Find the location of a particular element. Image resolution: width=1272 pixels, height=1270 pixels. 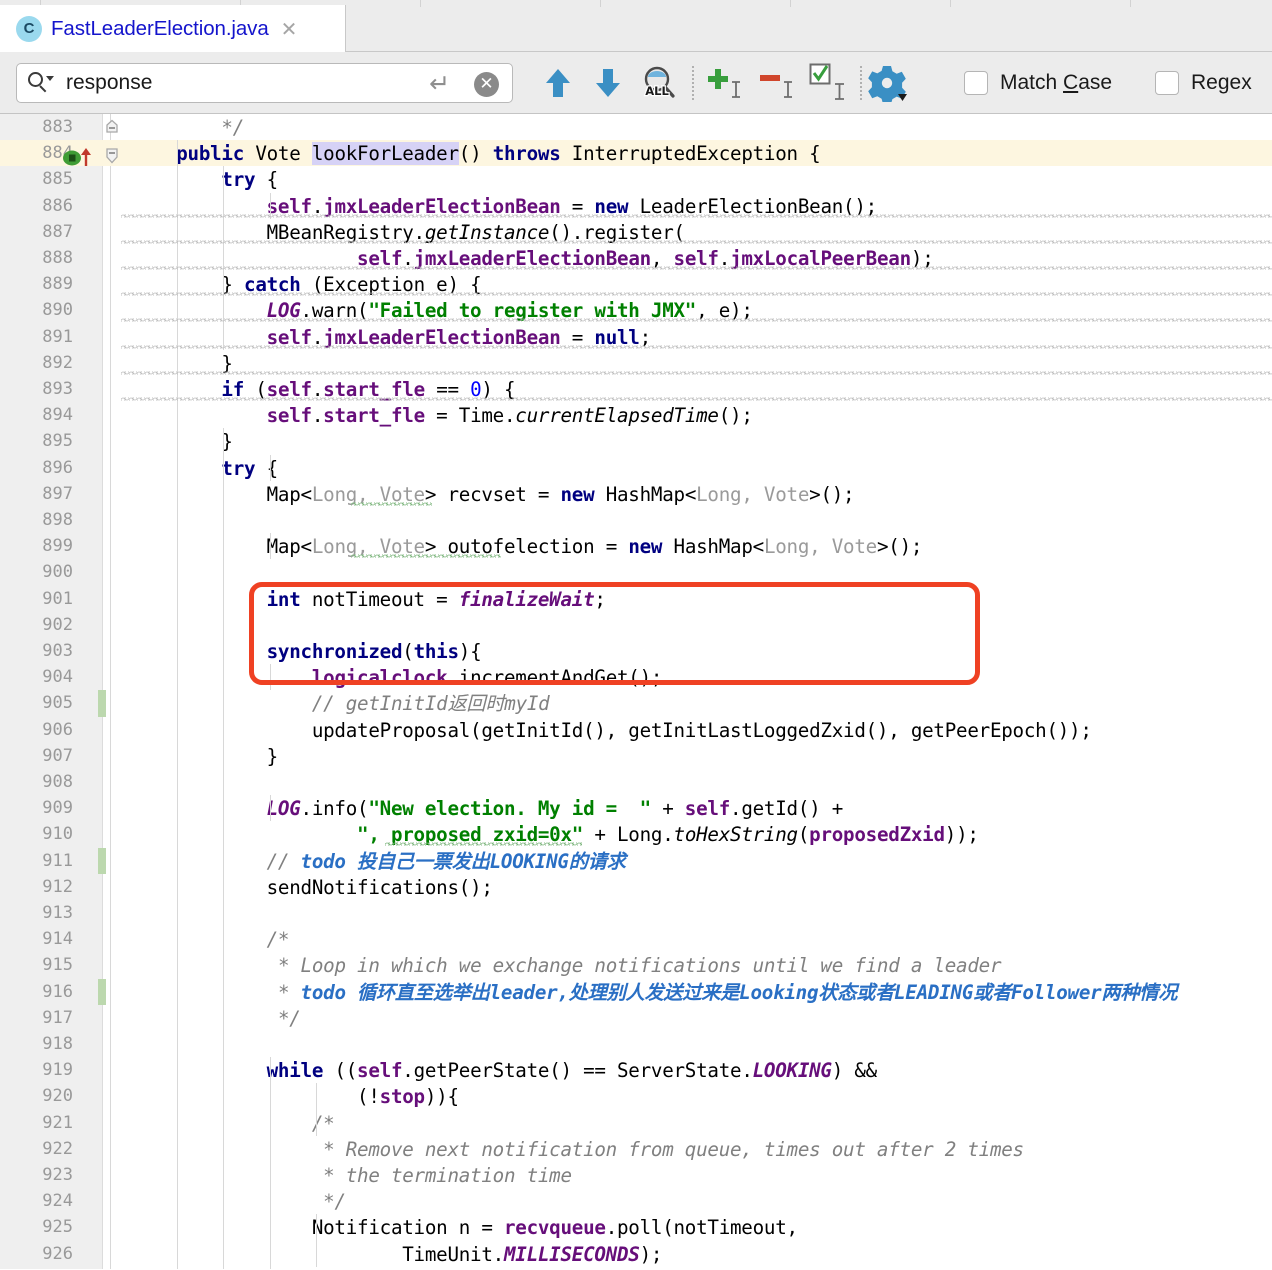

code-line: 908 is located at coordinates (636, 782).